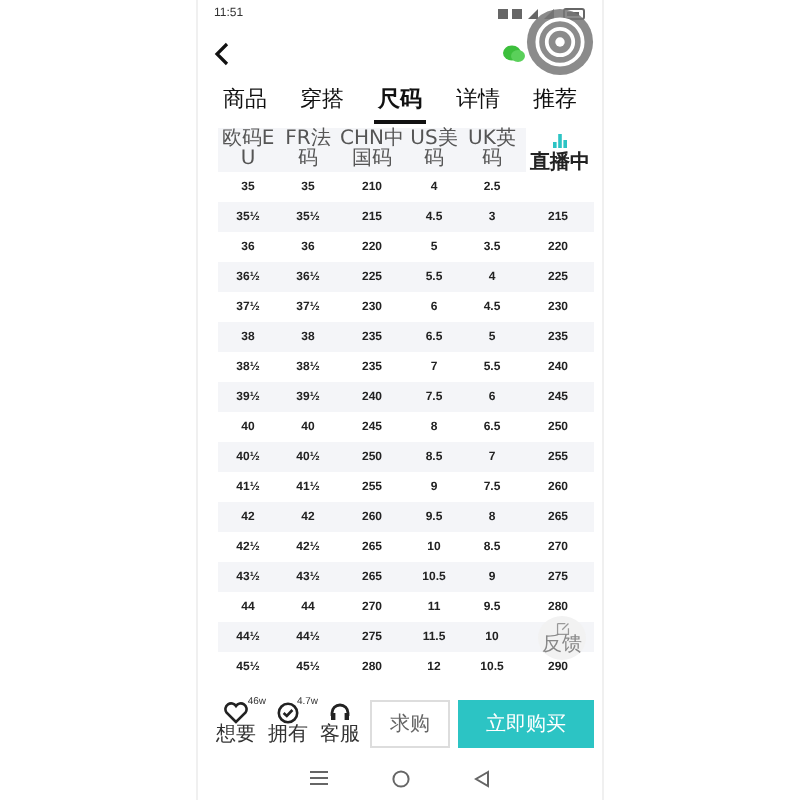  I want to click on headset-icon, so click(340, 713).